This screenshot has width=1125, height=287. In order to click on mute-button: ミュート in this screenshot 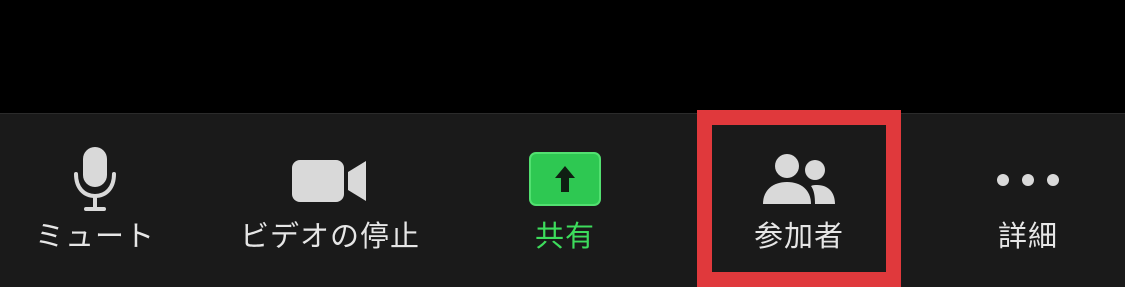, I will do `click(95, 200)`.